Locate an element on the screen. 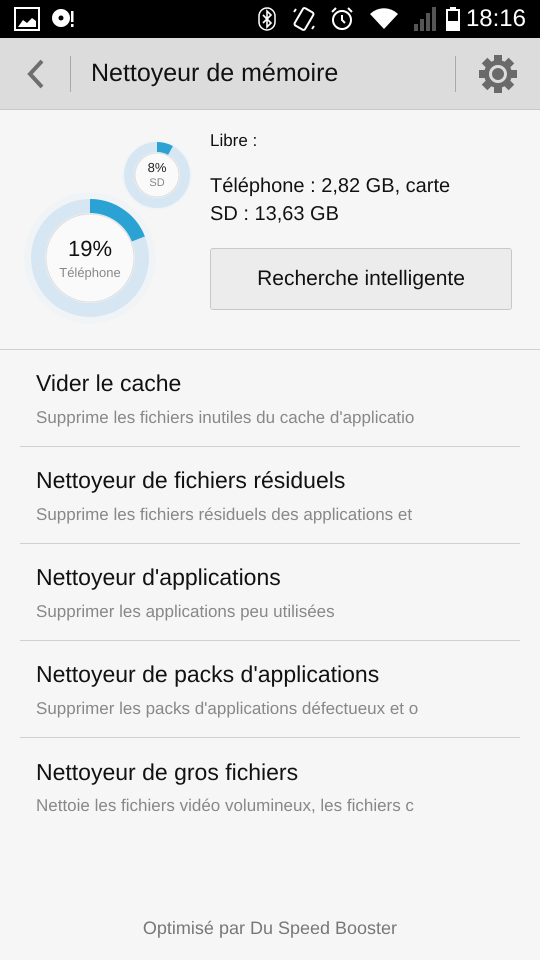 The image size is (540, 960). signal-icon is located at coordinates (426, 19).